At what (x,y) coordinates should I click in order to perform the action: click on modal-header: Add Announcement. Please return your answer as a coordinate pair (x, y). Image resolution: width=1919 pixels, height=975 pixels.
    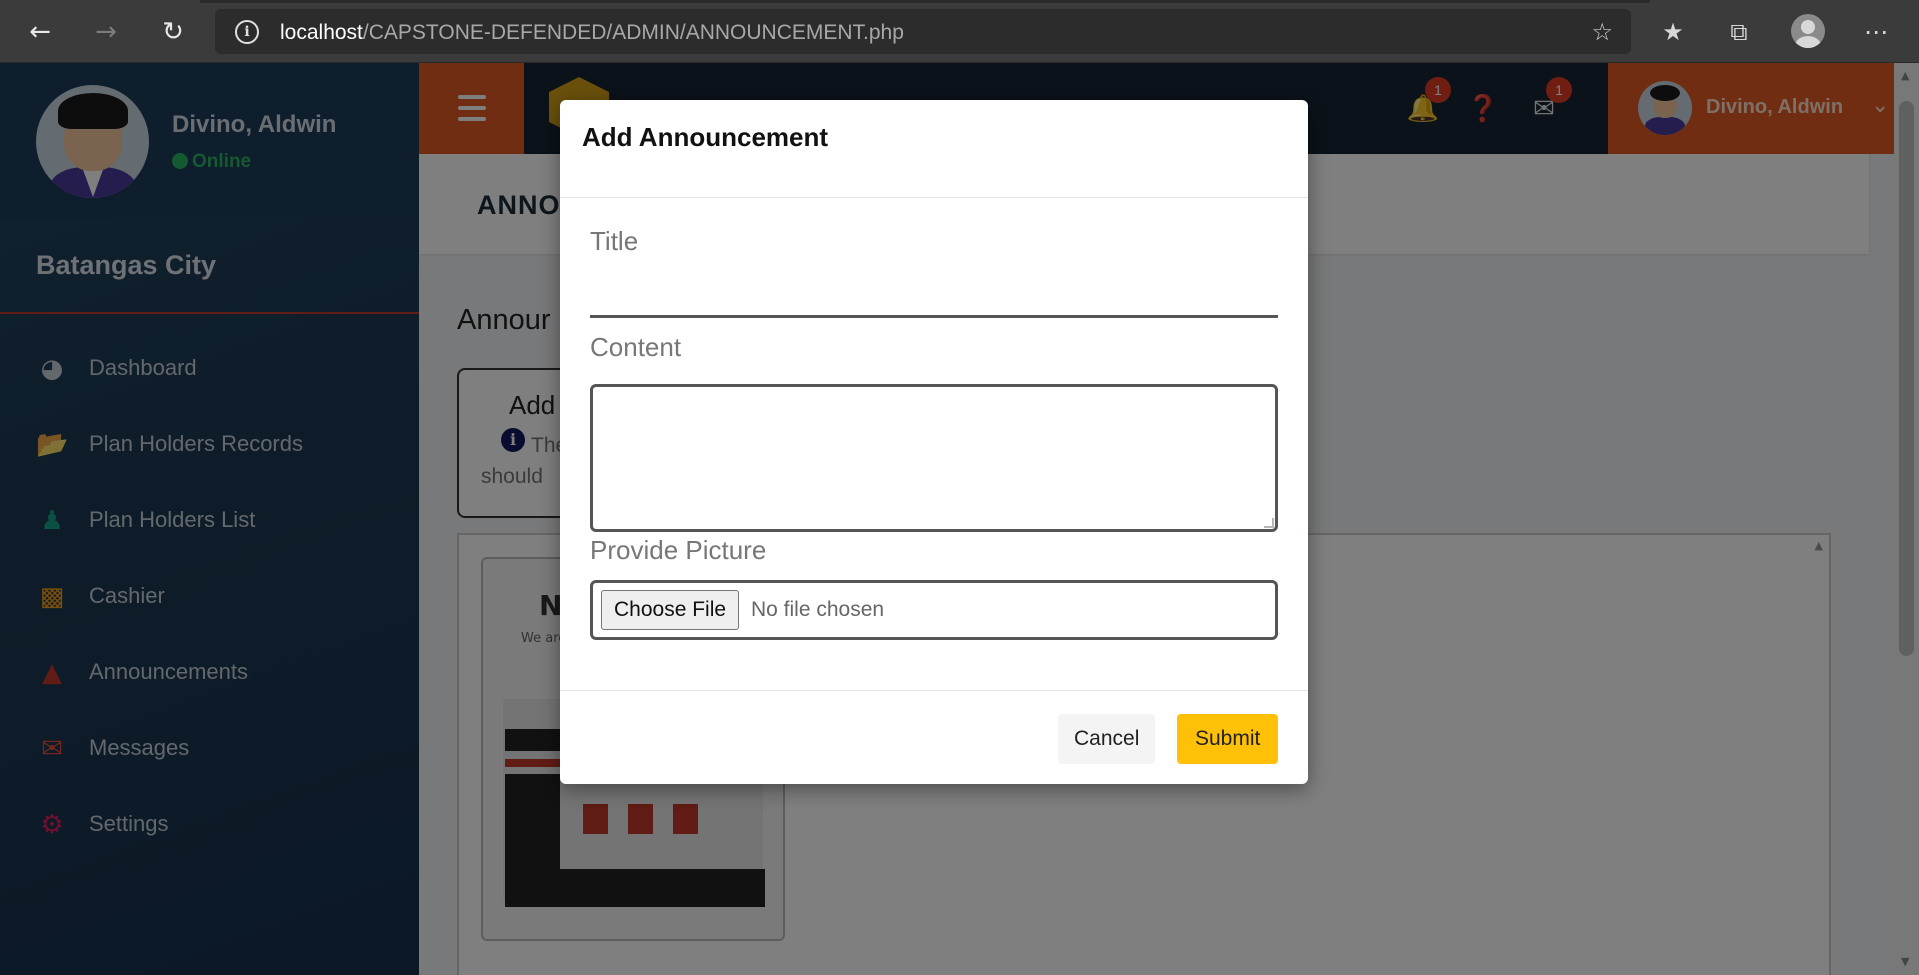
    Looking at the image, I should click on (934, 149).